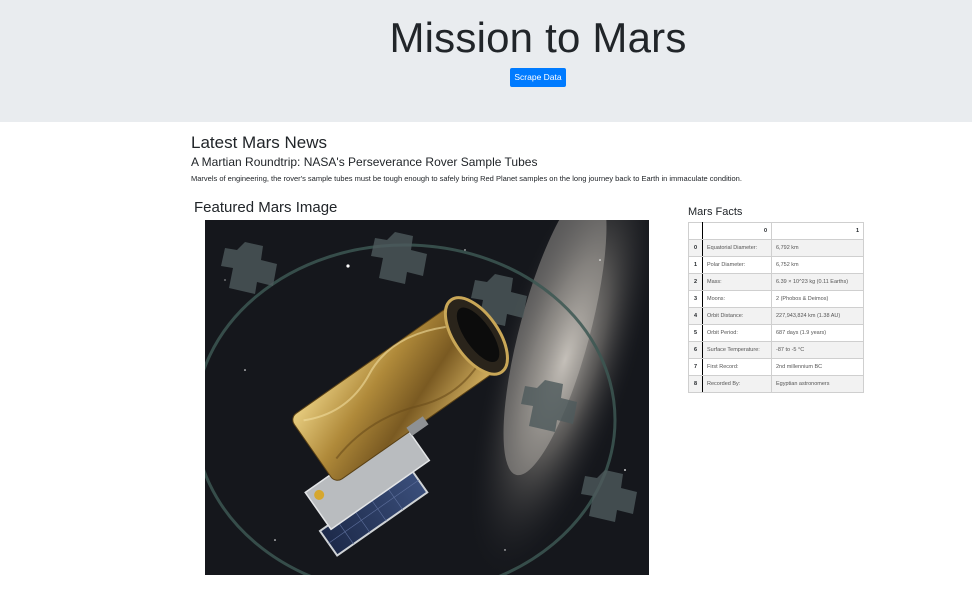  Describe the element at coordinates (538, 37) in the screenshot. I see `page-title: Mission to Mars` at that location.